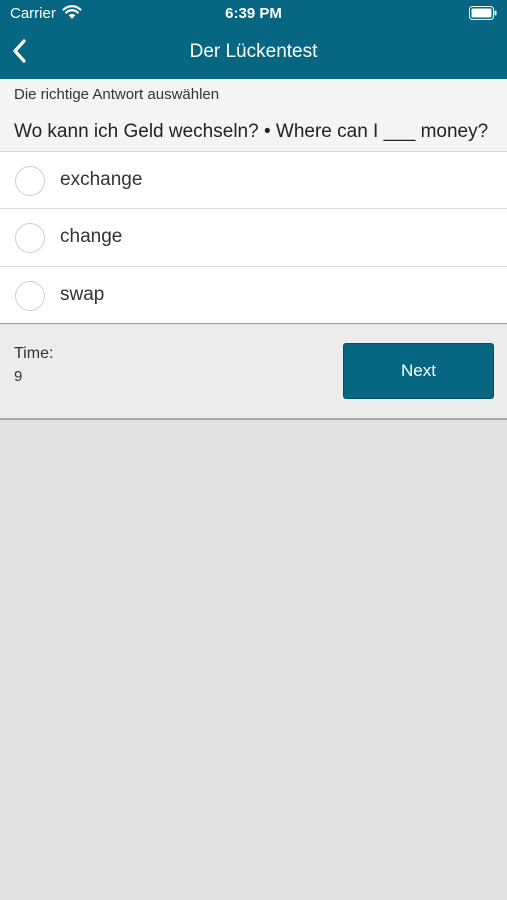  Describe the element at coordinates (101, 179) in the screenshot. I see `answer-option-label: exchange` at that location.